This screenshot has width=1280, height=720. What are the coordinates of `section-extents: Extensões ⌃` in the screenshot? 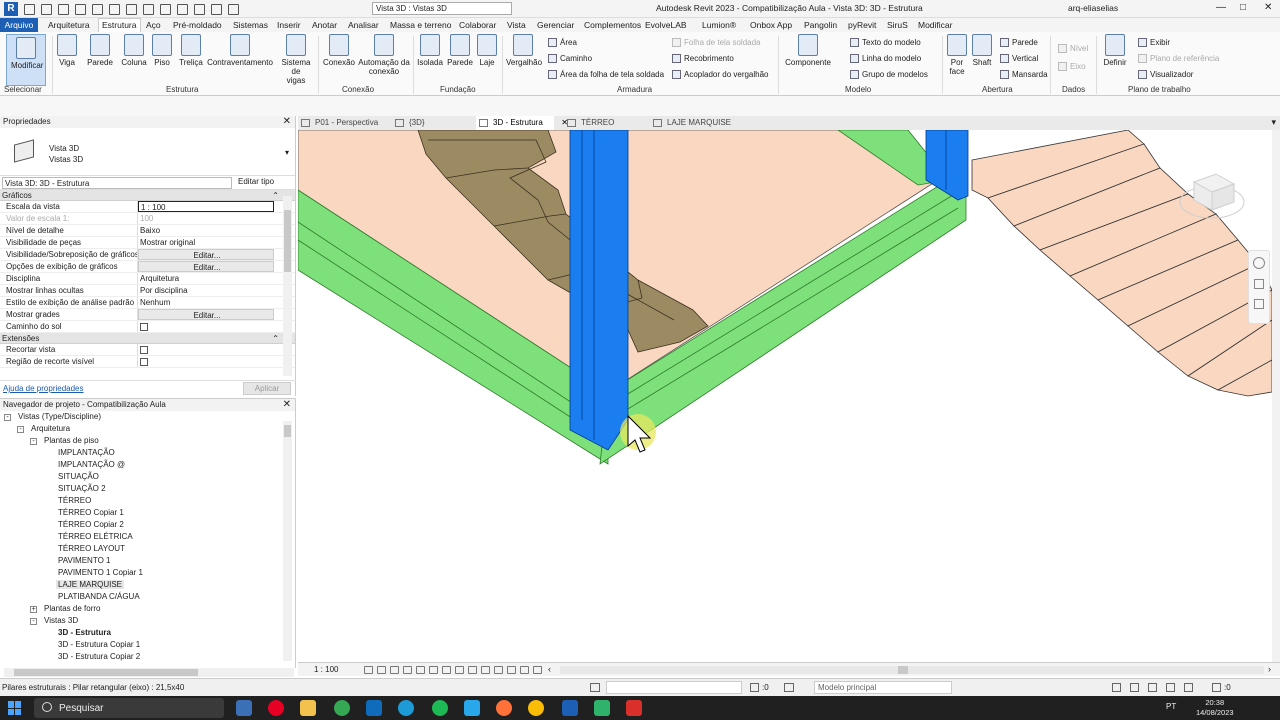 It's located at (147, 338).